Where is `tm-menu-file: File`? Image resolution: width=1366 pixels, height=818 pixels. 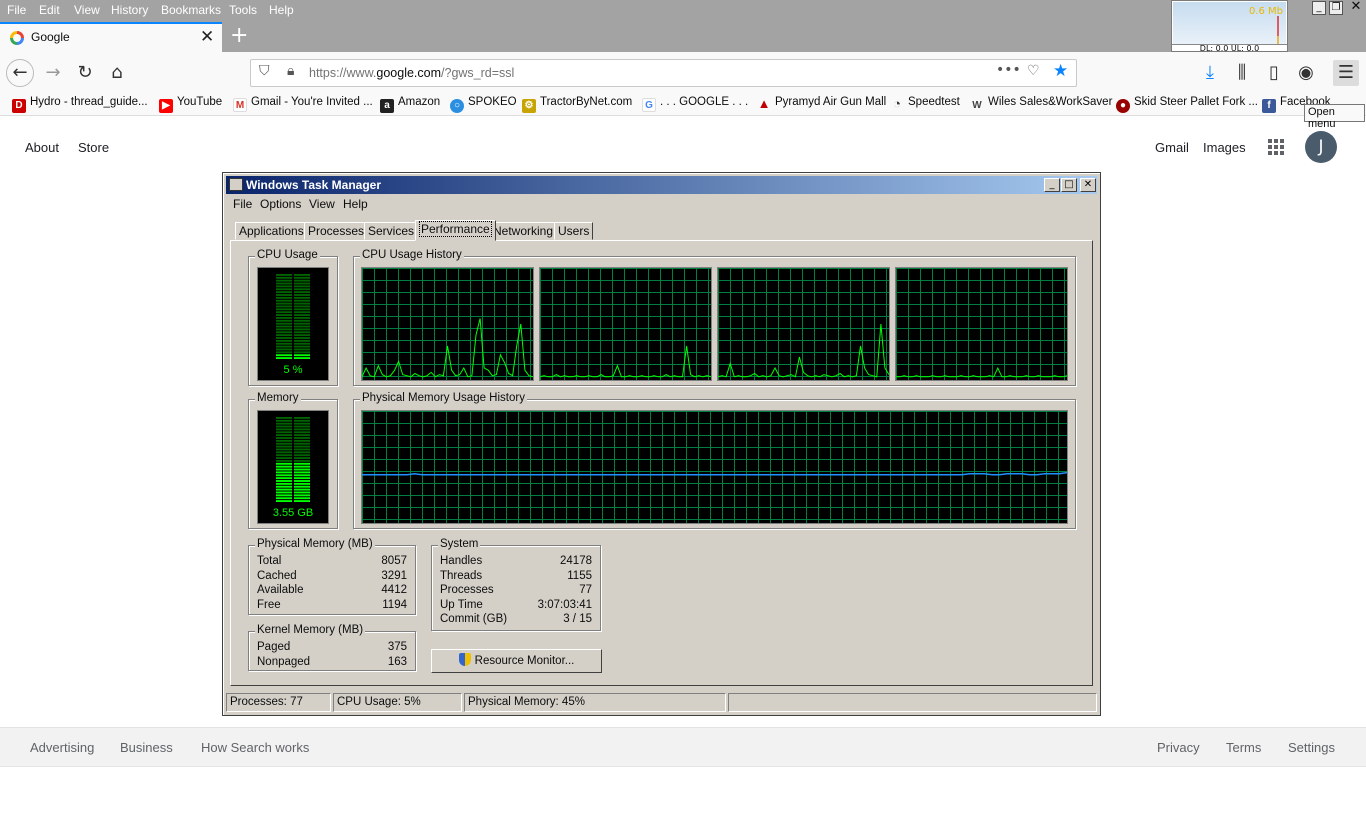
tm-menu-file: File is located at coordinates (242, 204).